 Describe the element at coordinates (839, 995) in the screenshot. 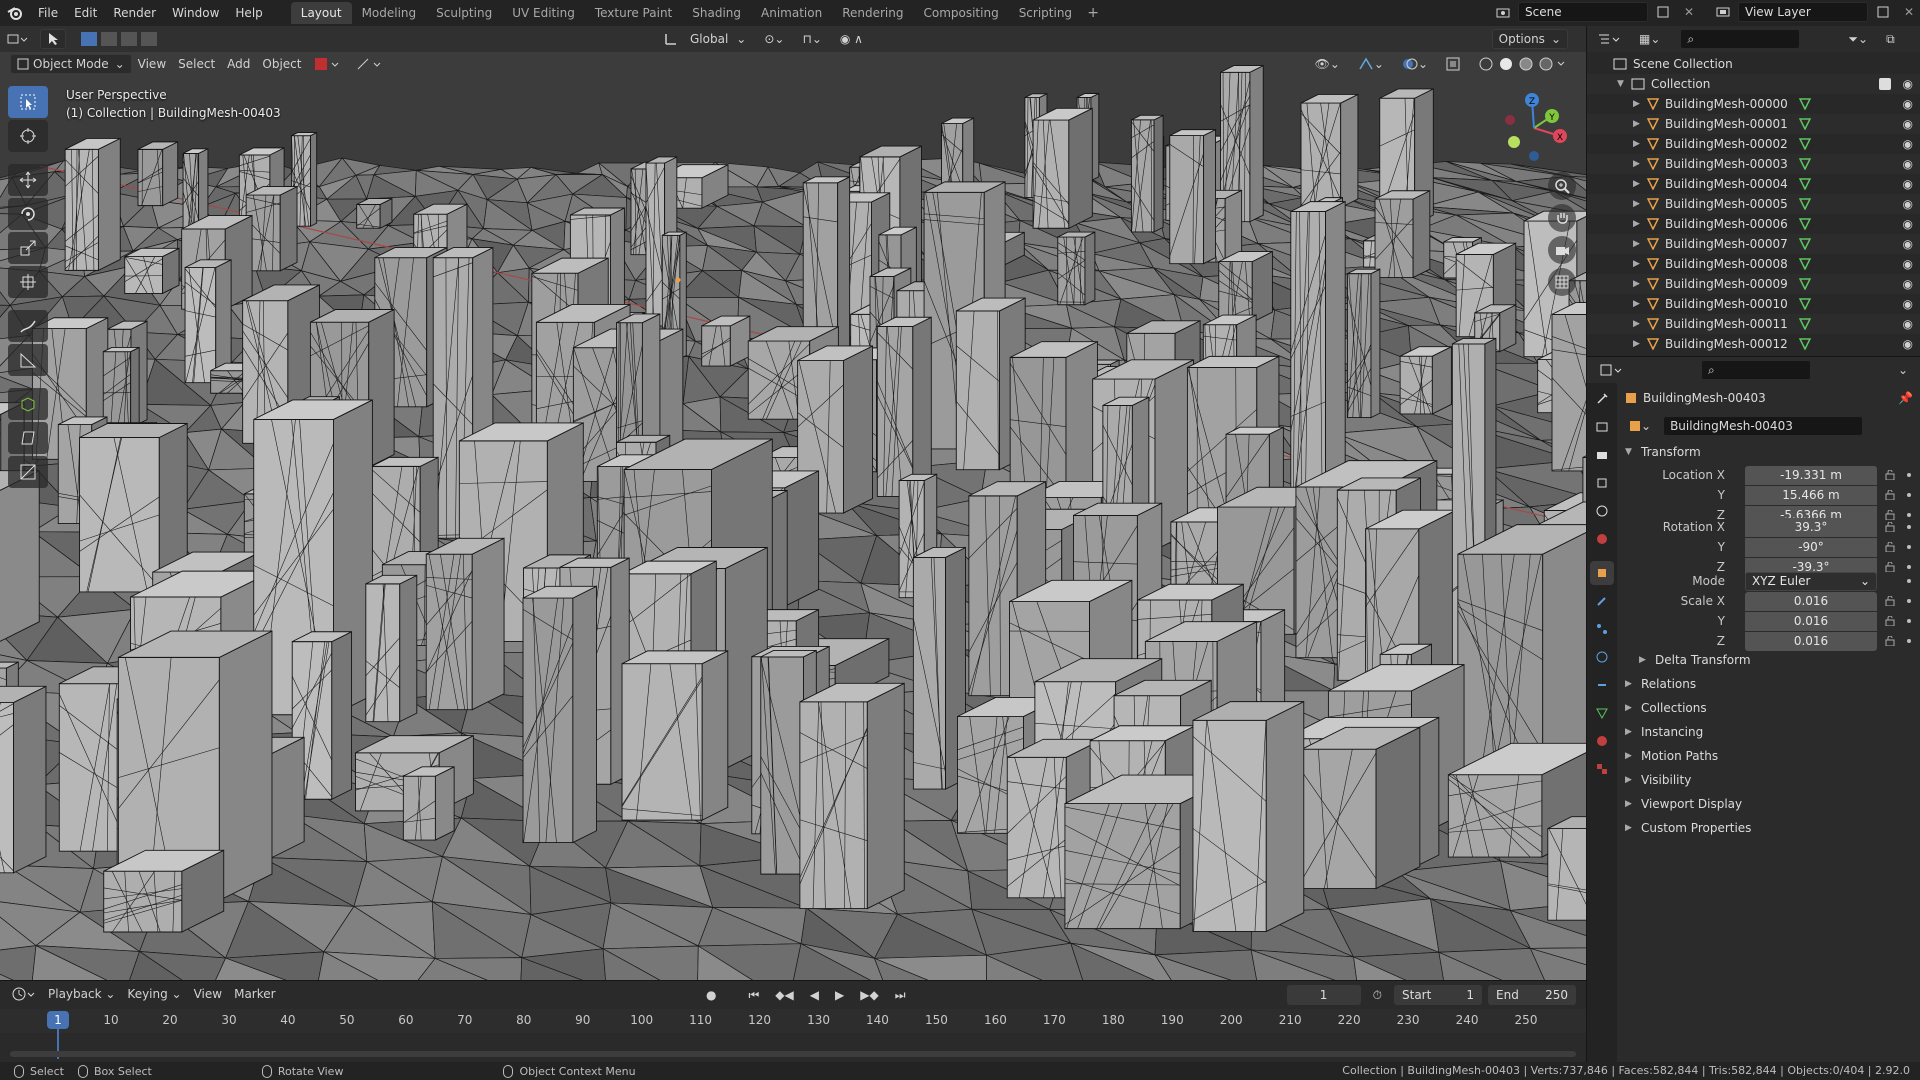

I see `play-icon: ▶` at that location.